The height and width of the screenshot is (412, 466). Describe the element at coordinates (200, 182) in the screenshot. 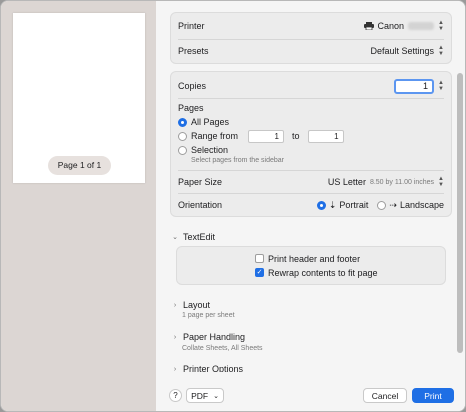

I see `paper-size-label: Paper Size` at that location.